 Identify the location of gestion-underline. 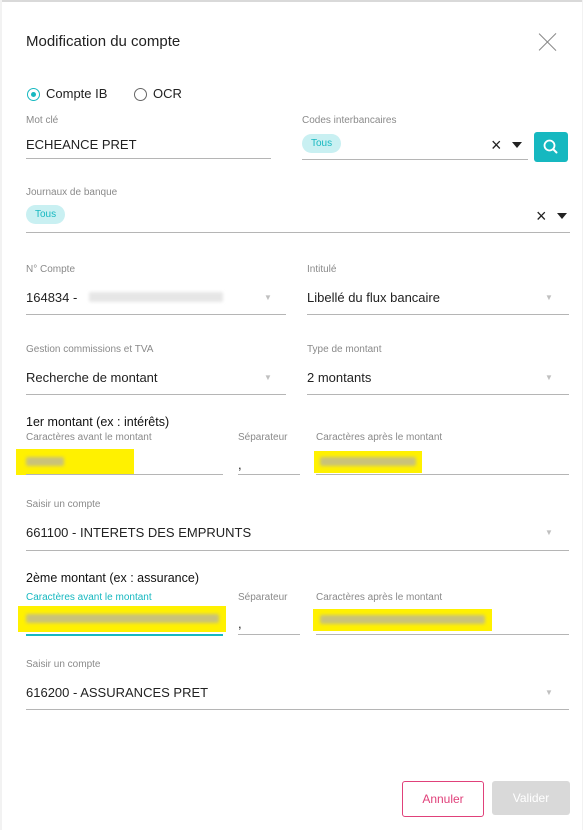
(156, 394).